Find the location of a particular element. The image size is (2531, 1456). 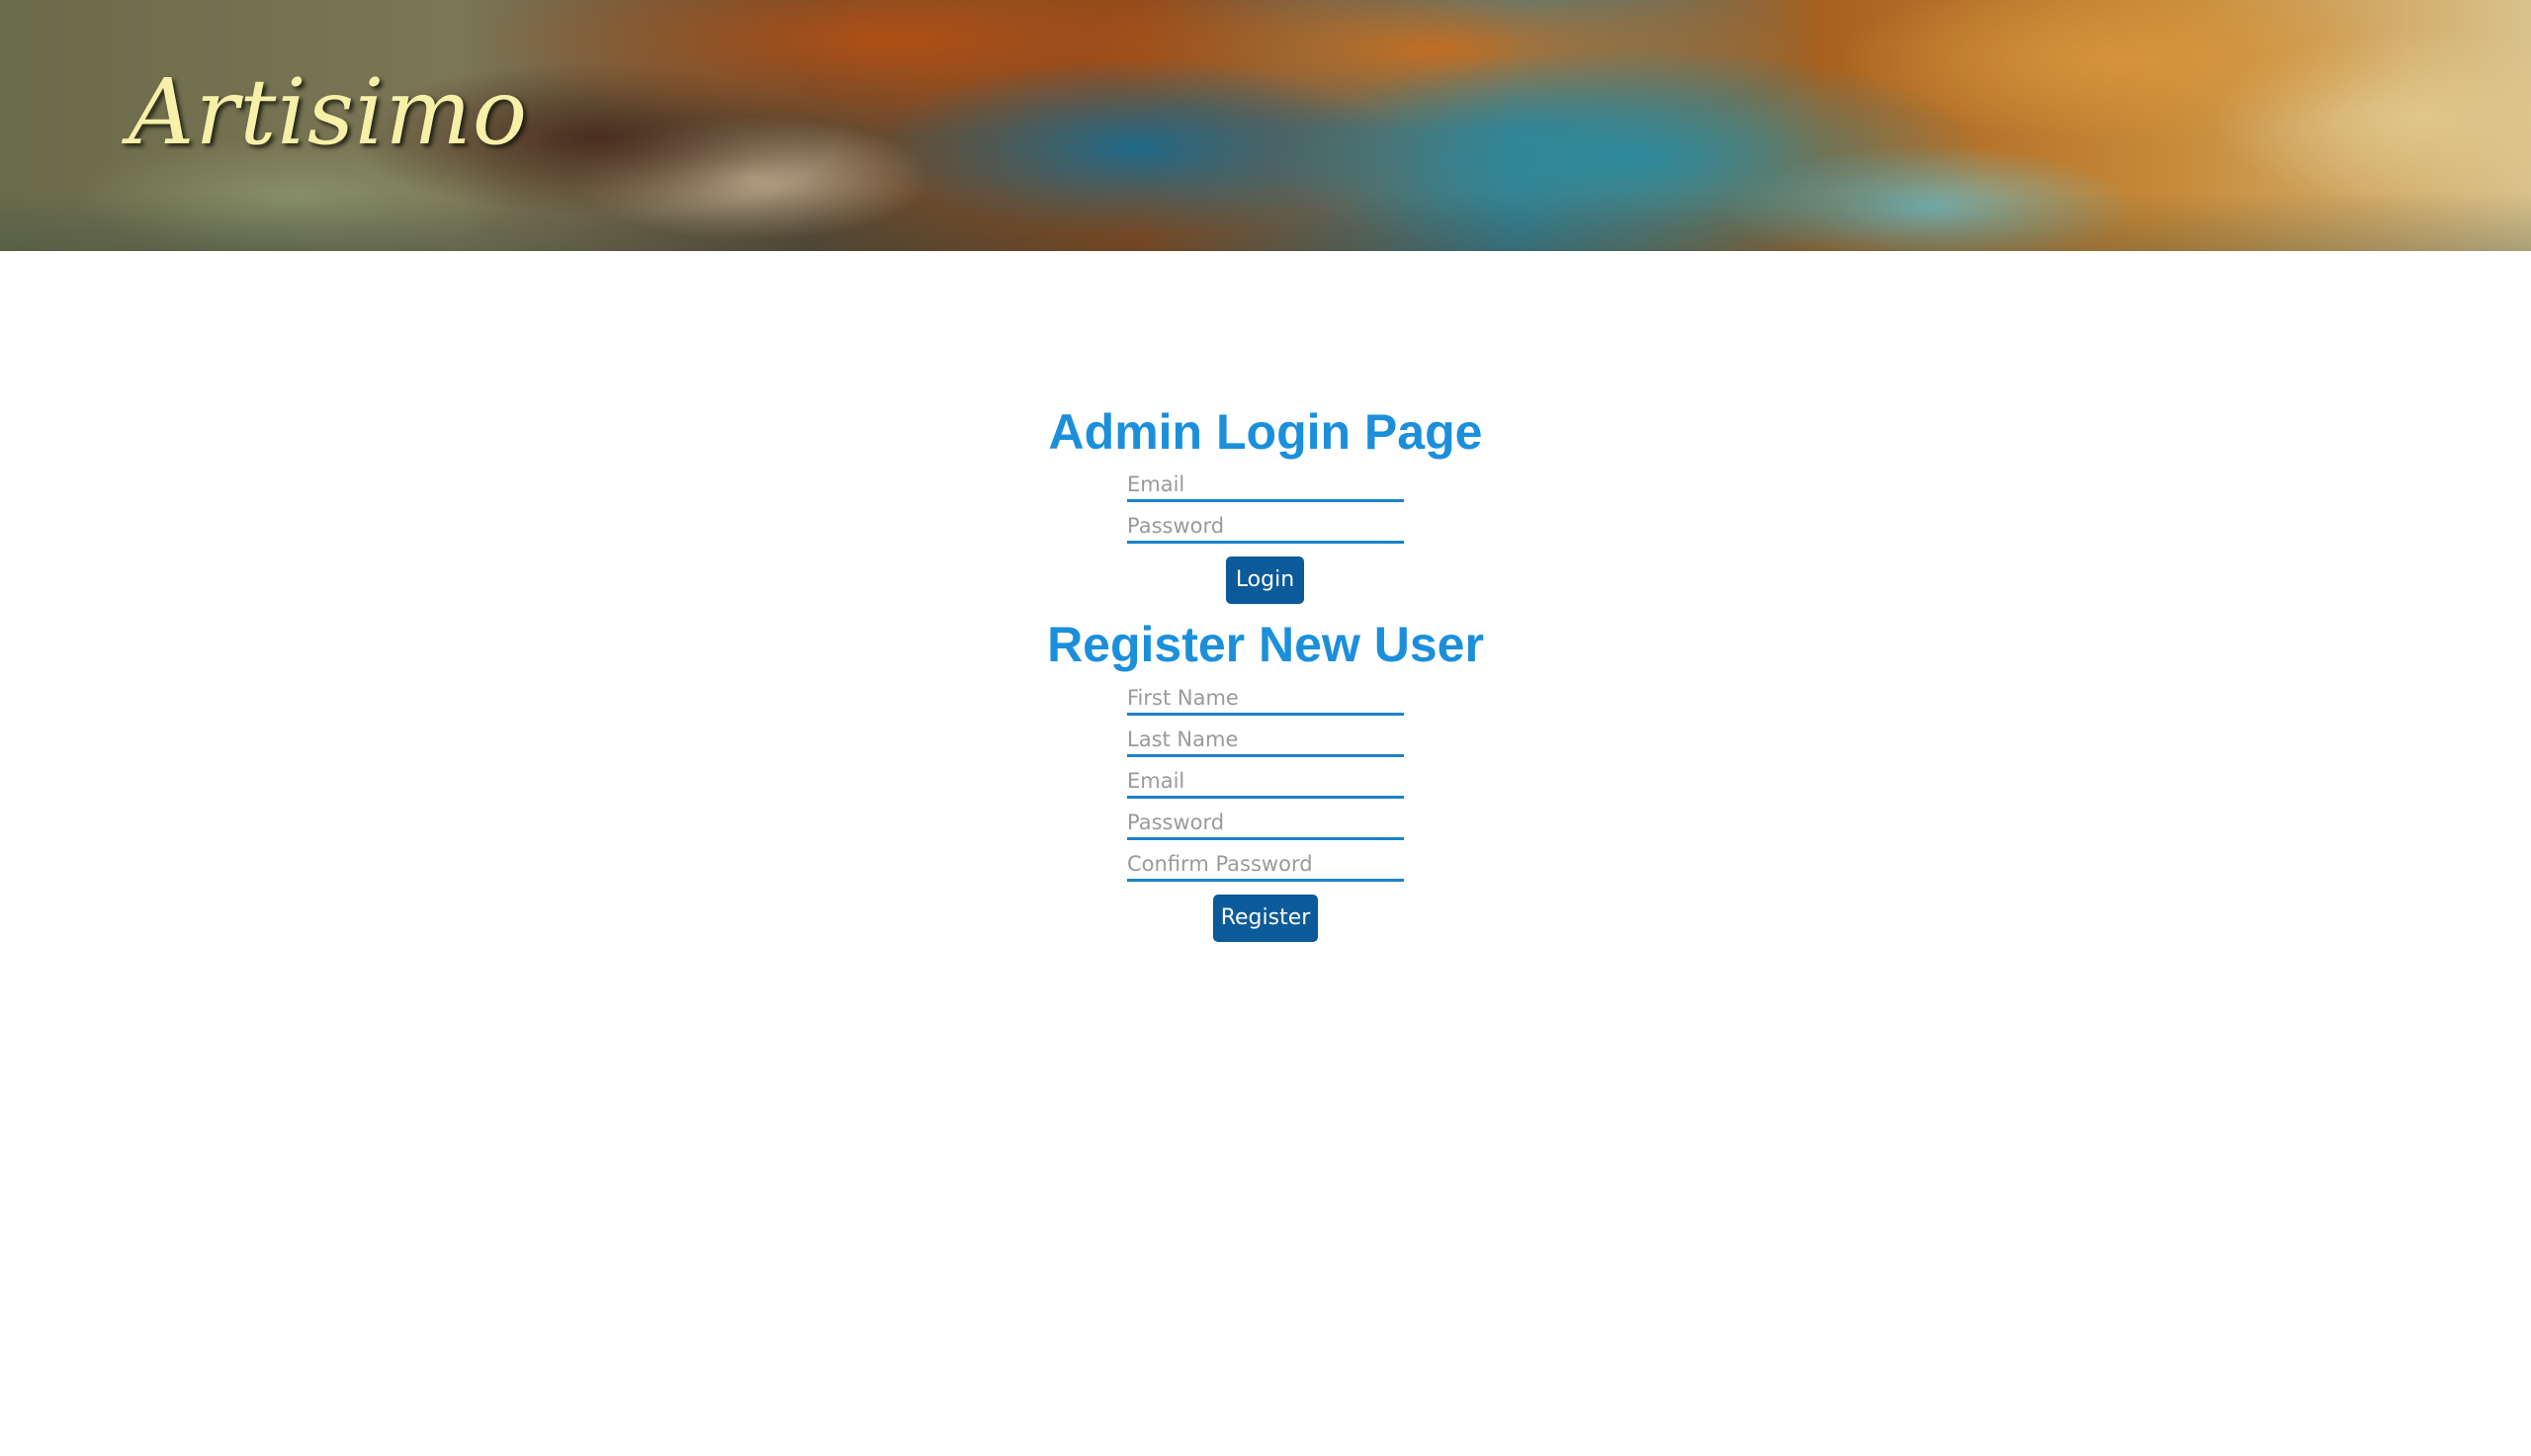

login-password-field is located at coordinates (1265, 527).